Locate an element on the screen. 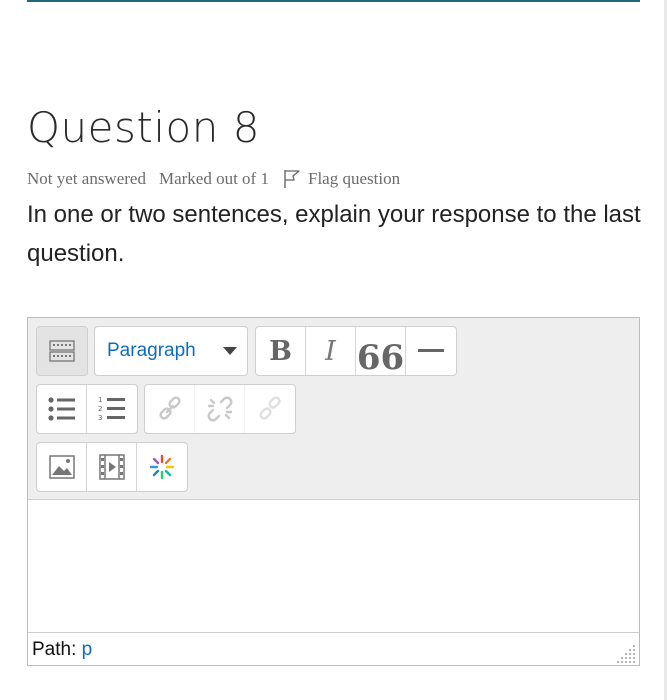 This screenshot has height=700, width=667. manage-files-button is located at coordinates (162, 467).